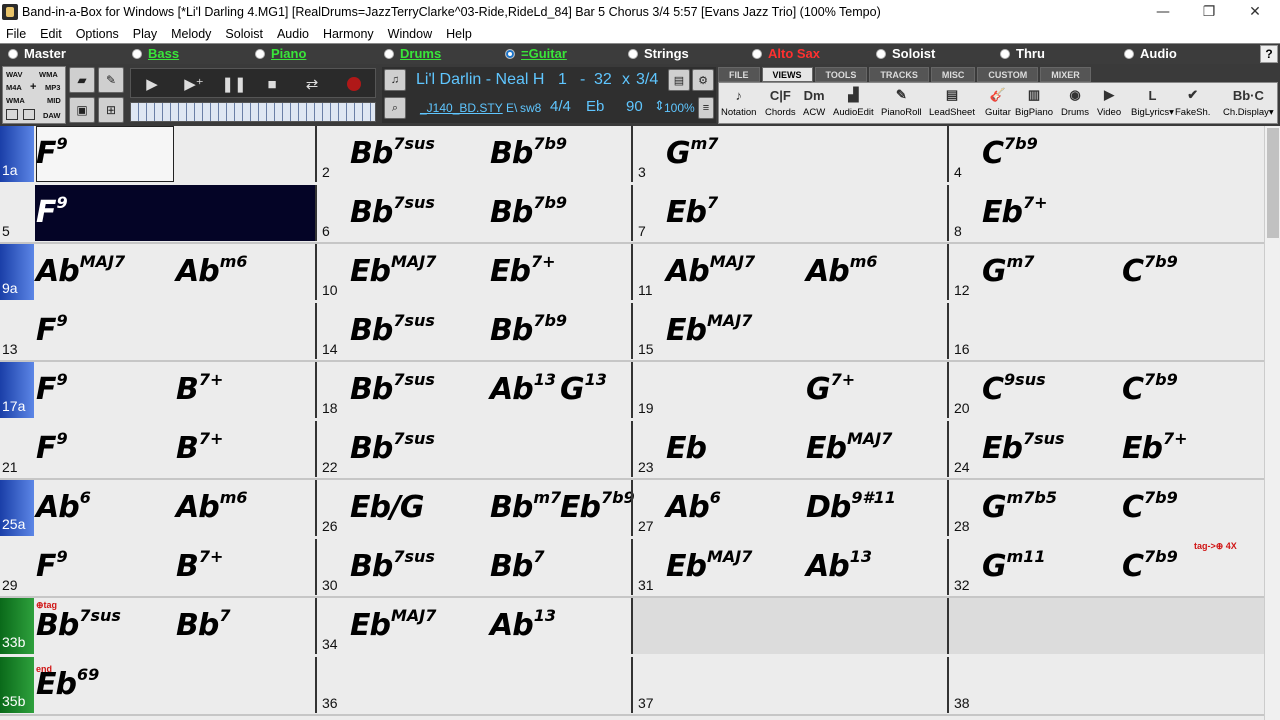 The width and height of the screenshot is (1280, 720). What do you see at coordinates (474, 685) in the screenshot?
I see `bar: 36` at bounding box center [474, 685].